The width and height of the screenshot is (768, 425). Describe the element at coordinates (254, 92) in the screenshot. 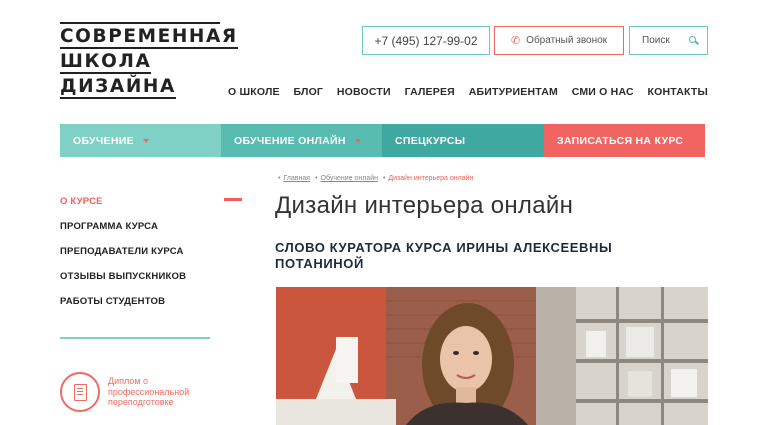

I see `nav-about: О ШКОЛЕ` at that location.